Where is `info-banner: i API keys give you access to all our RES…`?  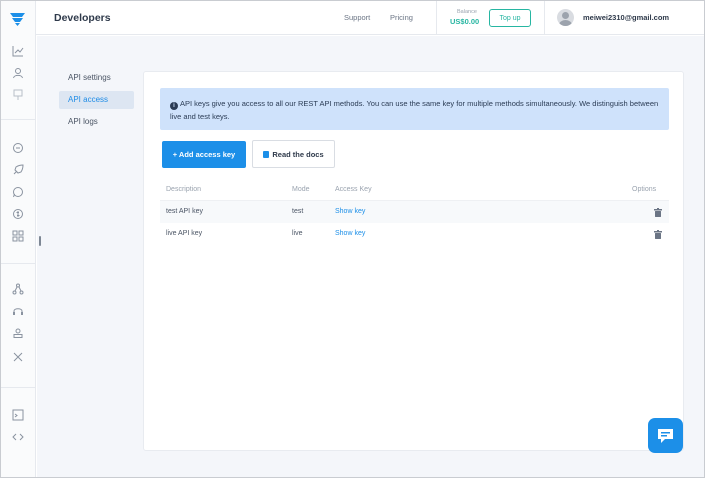 info-banner: i API keys give you access to all our RES… is located at coordinates (414, 109).